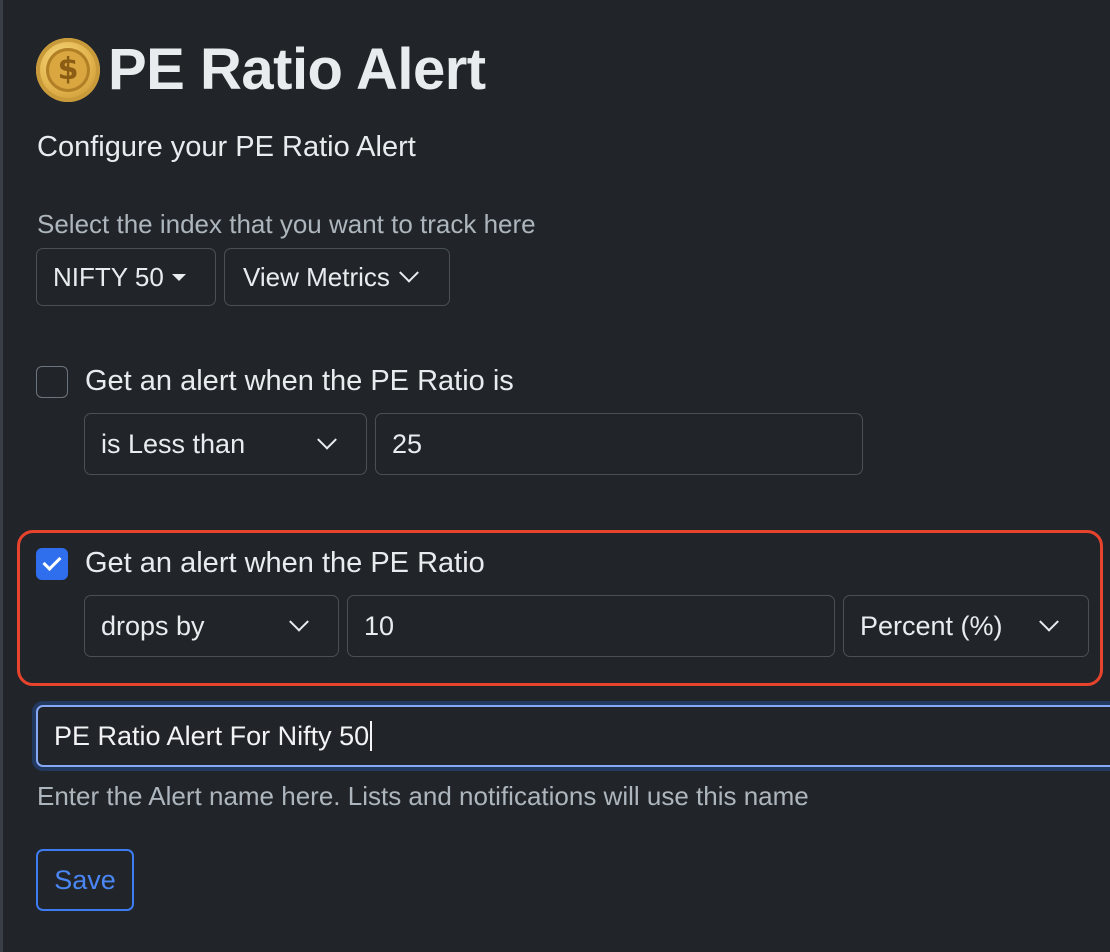 The width and height of the screenshot is (1110, 952). Describe the element at coordinates (316, 276) in the screenshot. I see `view-metrics-label: View Metrics` at that location.